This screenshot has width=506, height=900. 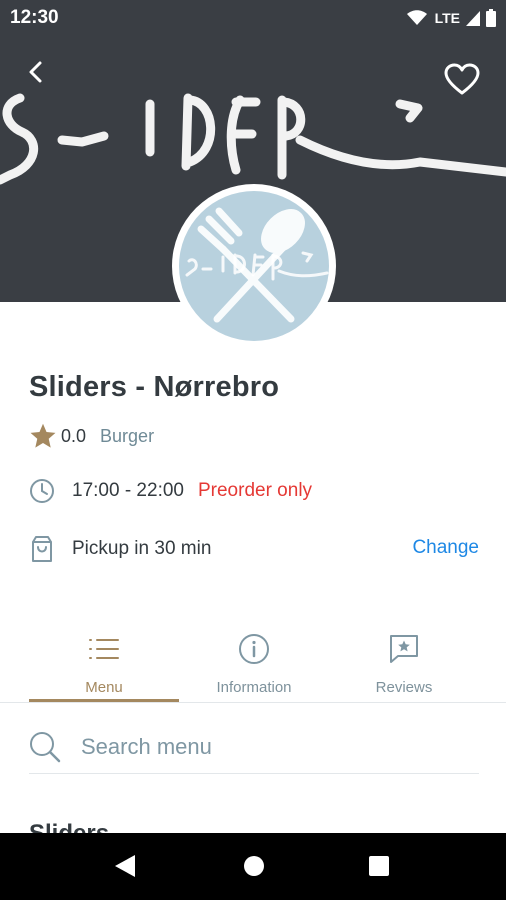 I want to click on tab-menu: Menu, so click(x=104, y=665).